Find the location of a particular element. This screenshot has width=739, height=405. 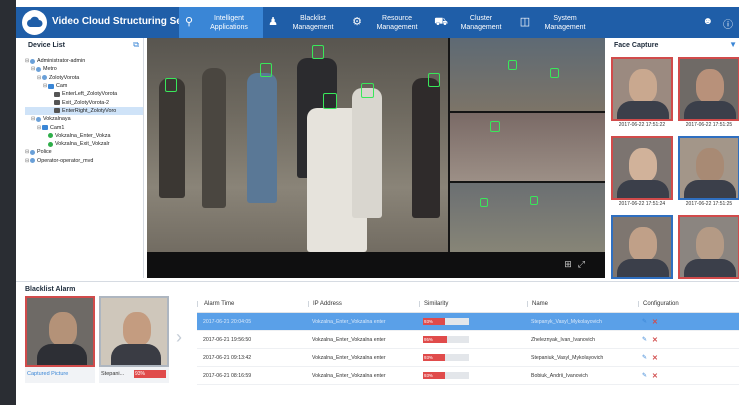

nav-item-2: ⚙ Resource Management is located at coordinates (389, 22).